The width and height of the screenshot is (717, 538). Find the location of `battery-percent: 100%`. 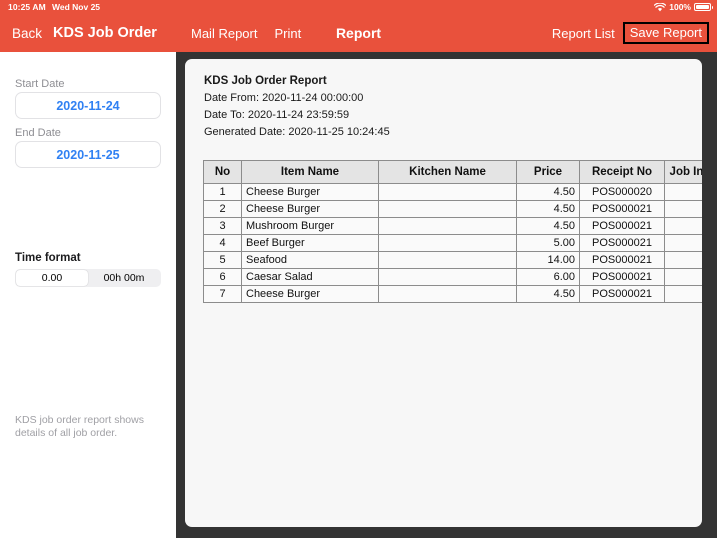

battery-percent: 100% is located at coordinates (680, 7).